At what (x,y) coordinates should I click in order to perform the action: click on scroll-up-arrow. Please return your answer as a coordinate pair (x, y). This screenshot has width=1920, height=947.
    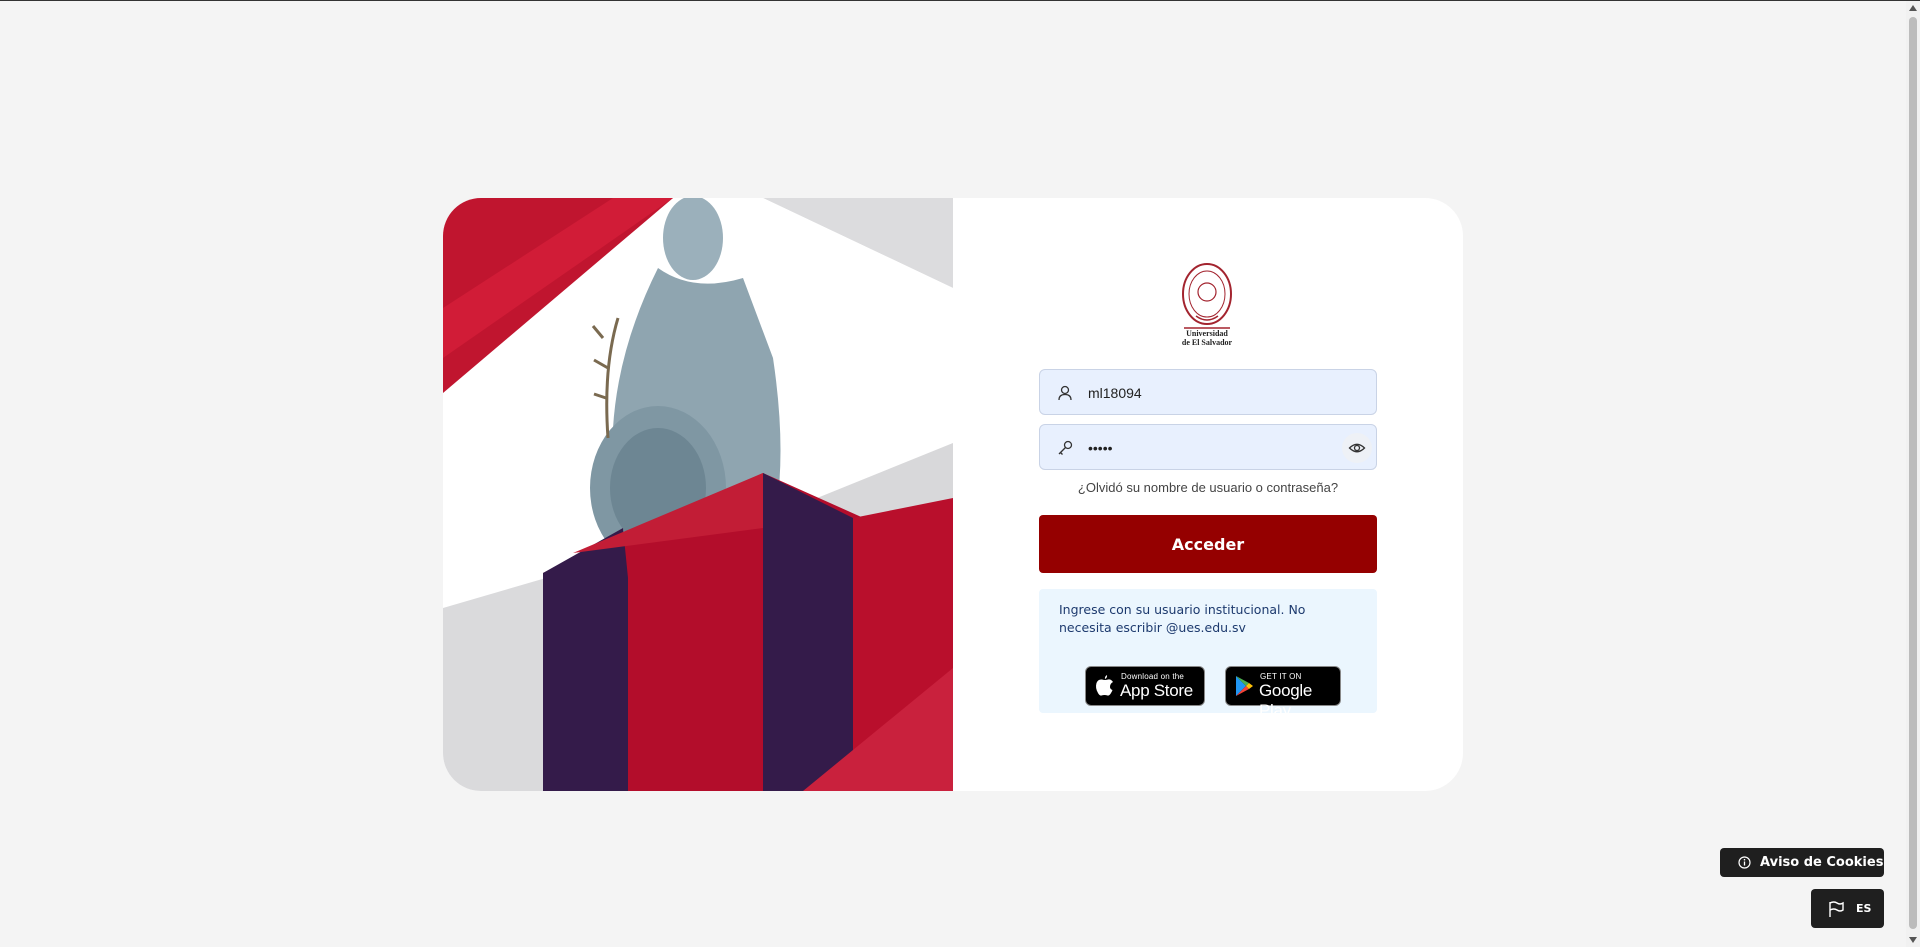
    Looking at the image, I should click on (1913, 8).